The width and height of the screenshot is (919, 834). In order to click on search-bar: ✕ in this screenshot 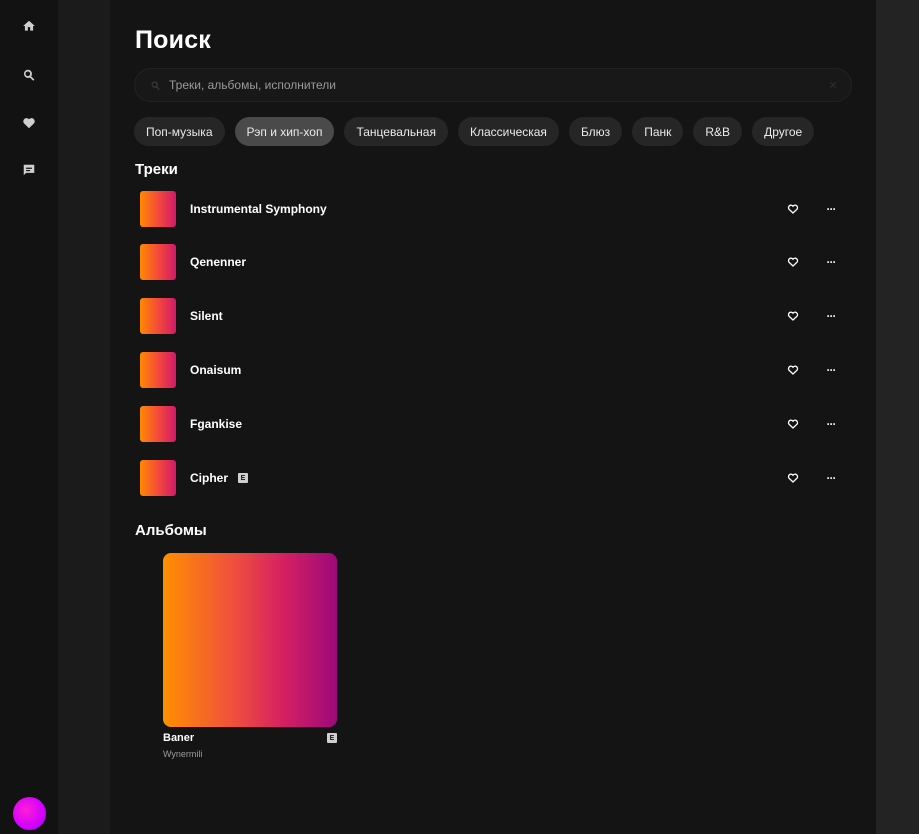, I will do `click(493, 85)`.